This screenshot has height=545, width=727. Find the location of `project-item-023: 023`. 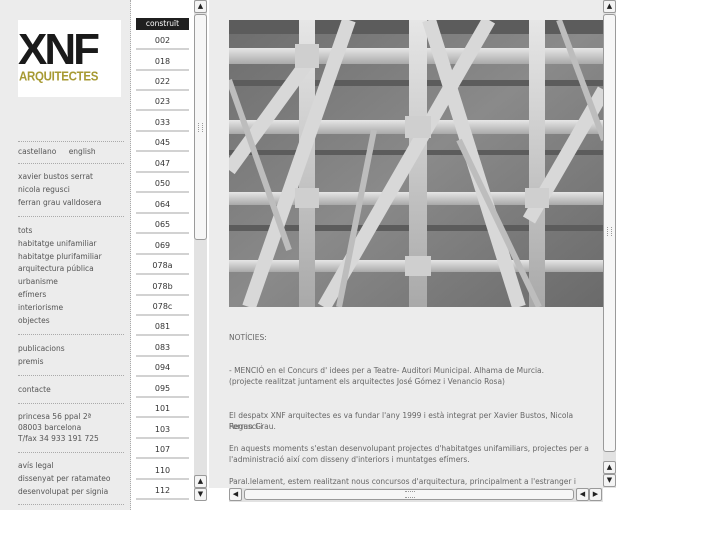

project-item-023: 023 is located at coordinates (162, 103).